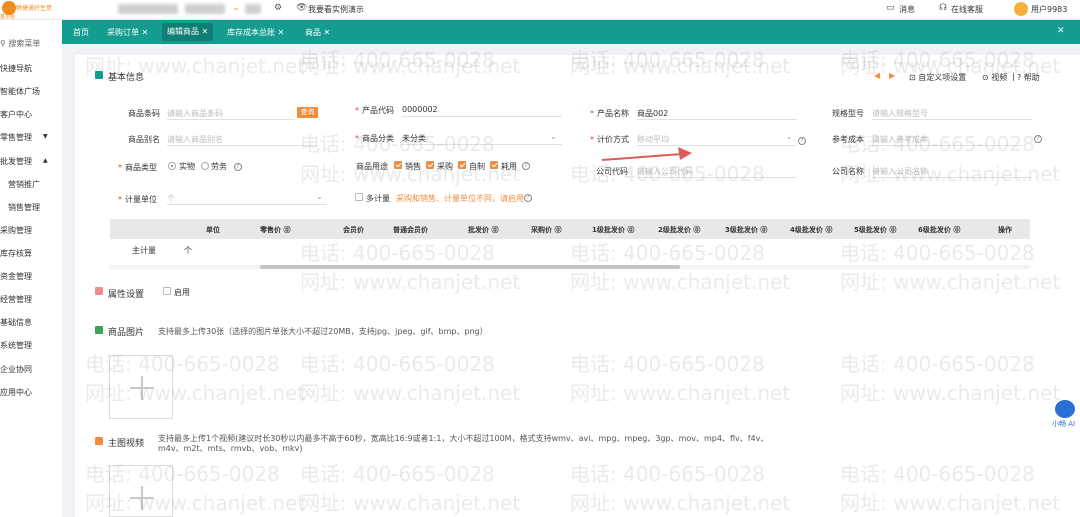 This screenshot has height=517, width=1080. What do you see at coordinates (462, 165) in the screenshot?
I see `usage-selfmade-checkbox` at bounding box center [462, 165].